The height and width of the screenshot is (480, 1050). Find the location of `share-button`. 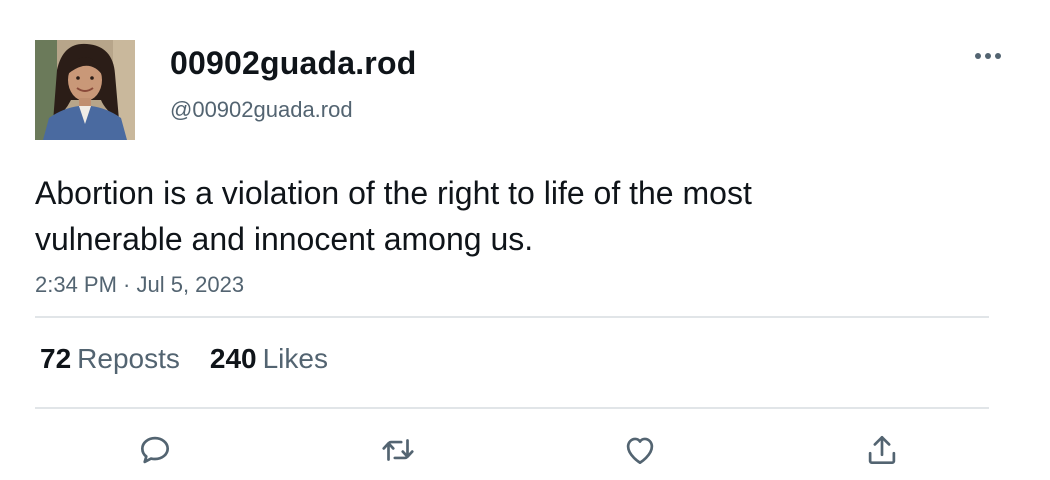

share-button is located at coordinates (882, 450).